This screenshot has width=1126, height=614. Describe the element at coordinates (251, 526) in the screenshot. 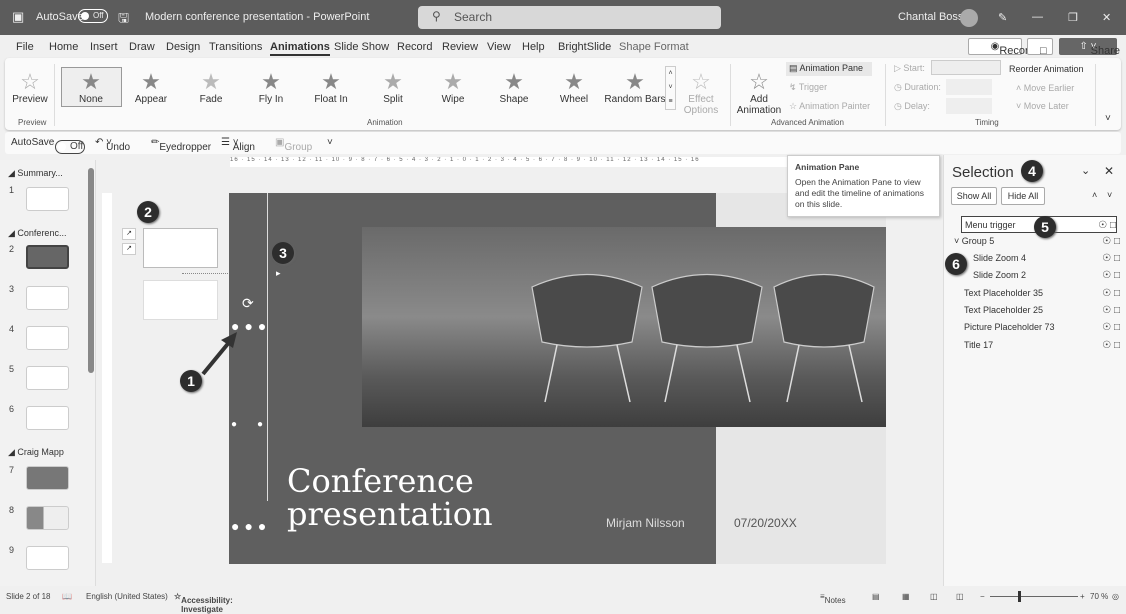

I see `selection-handles-bottom: ●●●` at that location.